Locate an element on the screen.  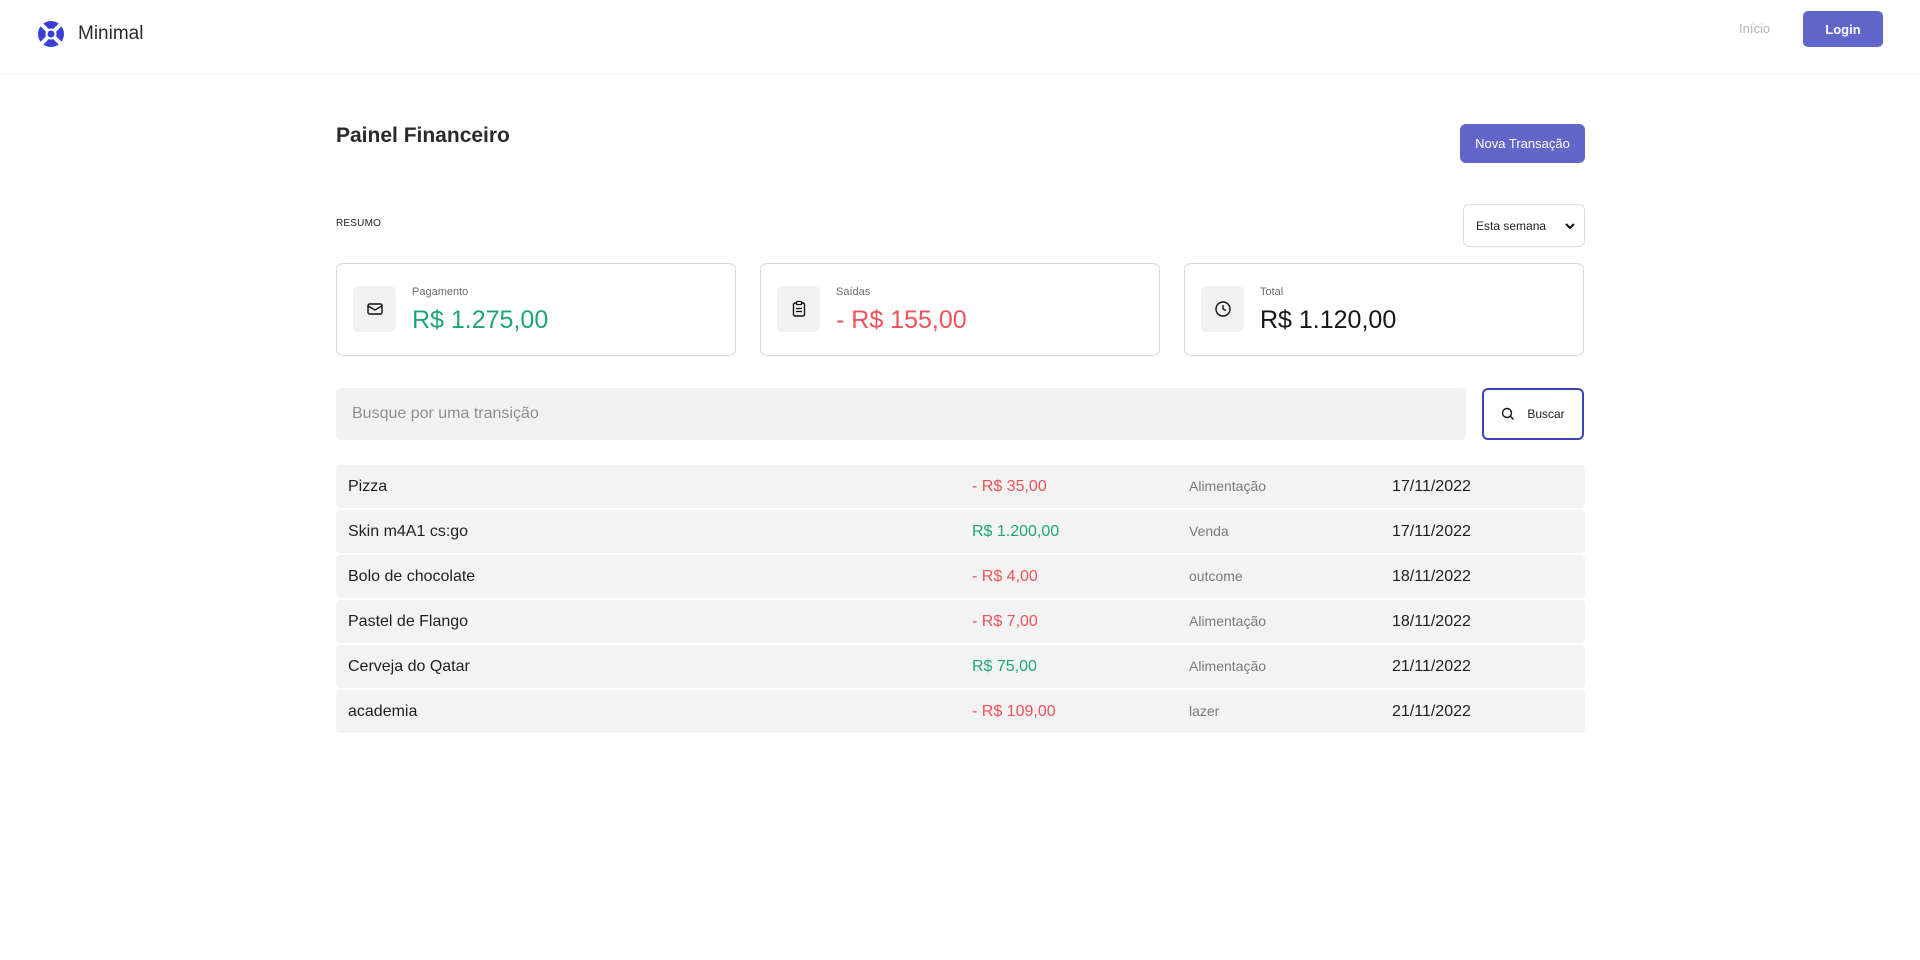
chevron-down-icon is located at coordinates (1570, 226).